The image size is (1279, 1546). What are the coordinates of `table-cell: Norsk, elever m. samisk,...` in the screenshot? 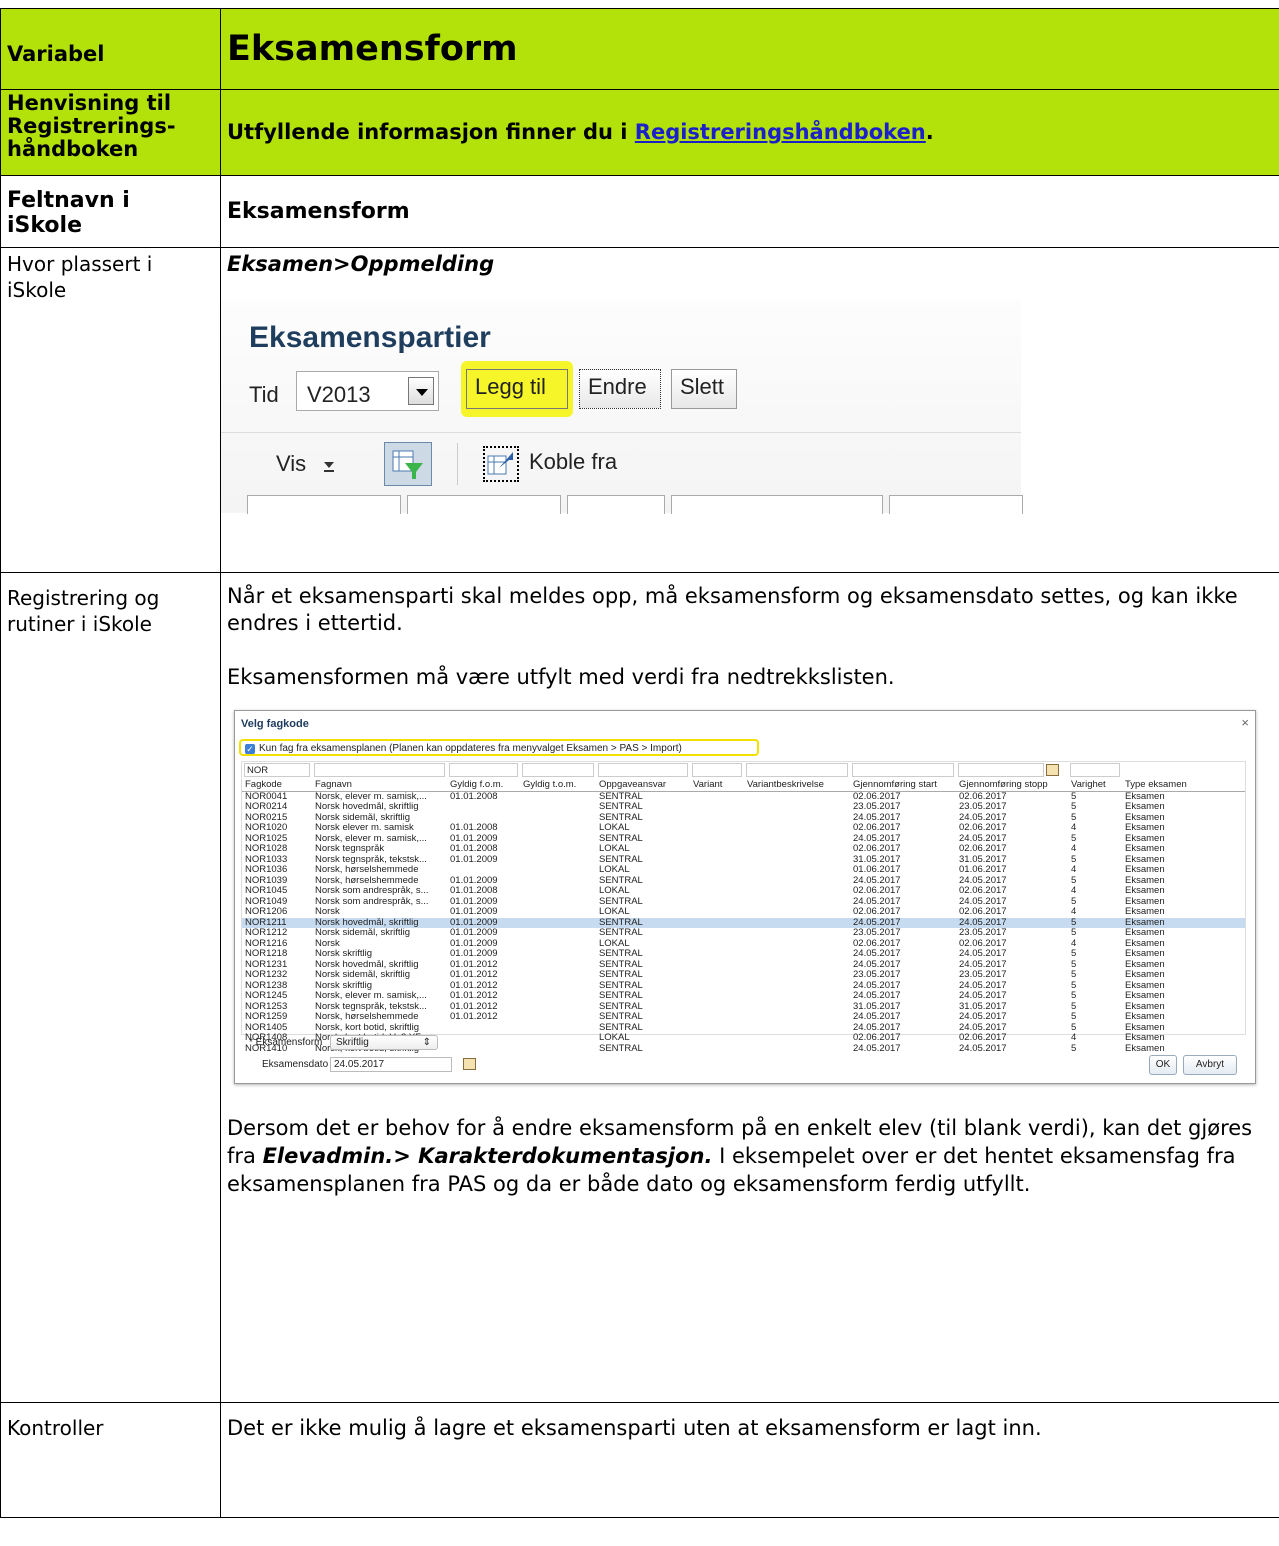 It's located at (371, 796).